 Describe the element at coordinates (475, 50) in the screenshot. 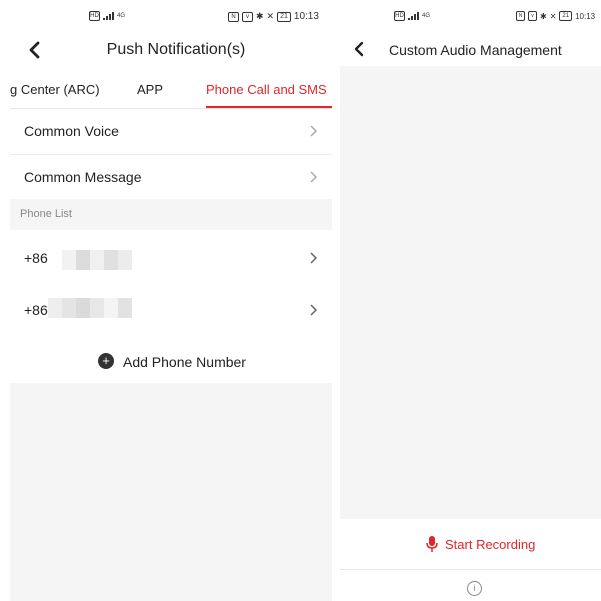

I see `page-title: Custom Audio Management` at that location.